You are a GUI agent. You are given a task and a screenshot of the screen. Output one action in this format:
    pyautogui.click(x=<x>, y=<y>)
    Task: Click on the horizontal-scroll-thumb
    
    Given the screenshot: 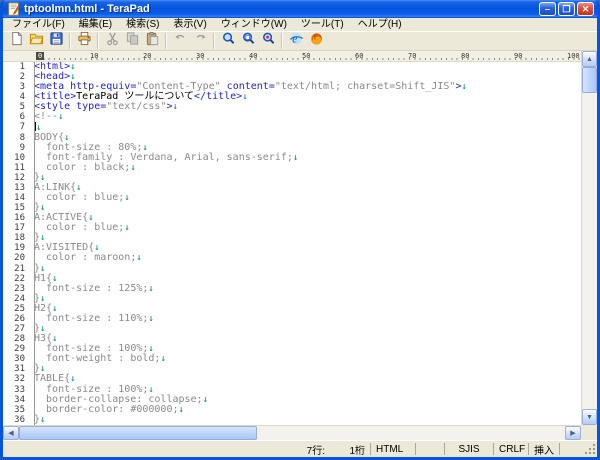 What is the action you would take?
    pyautogui.click(x=138, y=433)
    